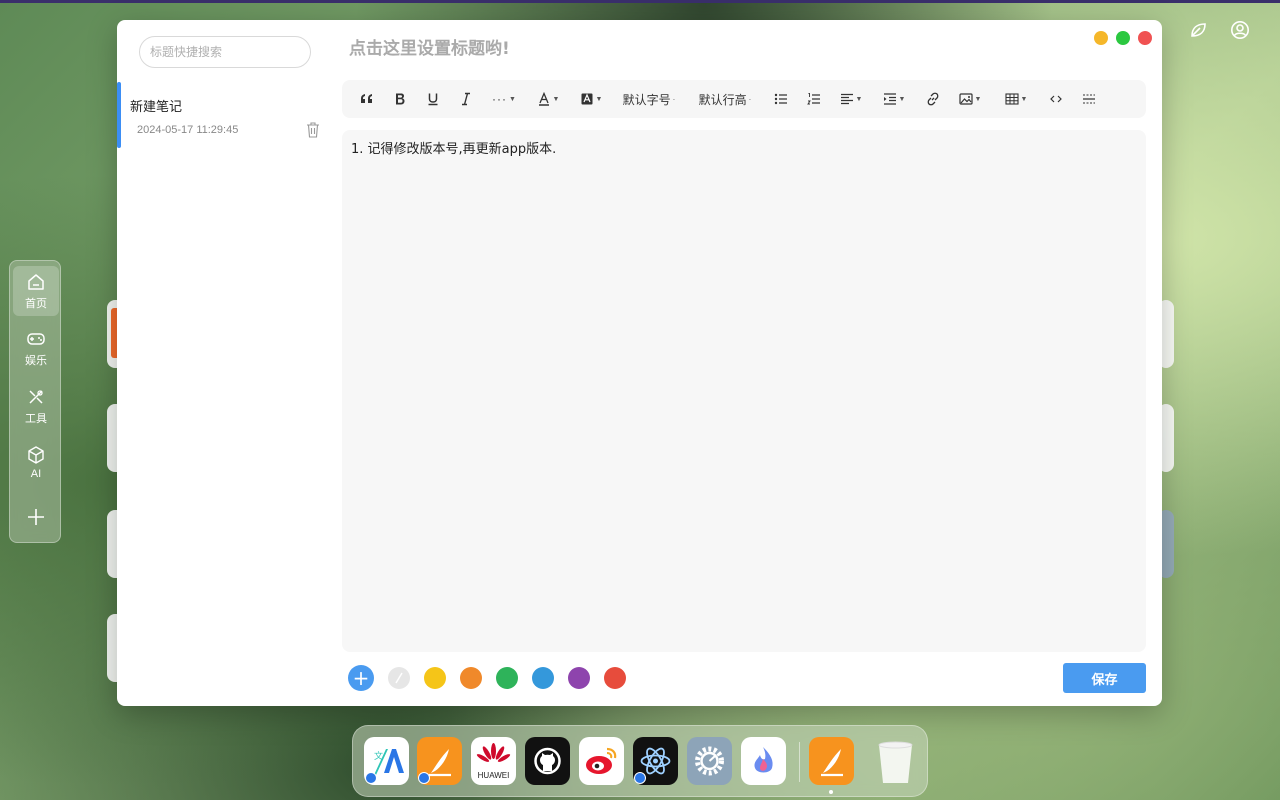 Image resolution: width=1280 pixels, height=800 pixels. I want to click on note-list-item: 新建笔记 2024-05-17 11:29:45, so click(222, 115).